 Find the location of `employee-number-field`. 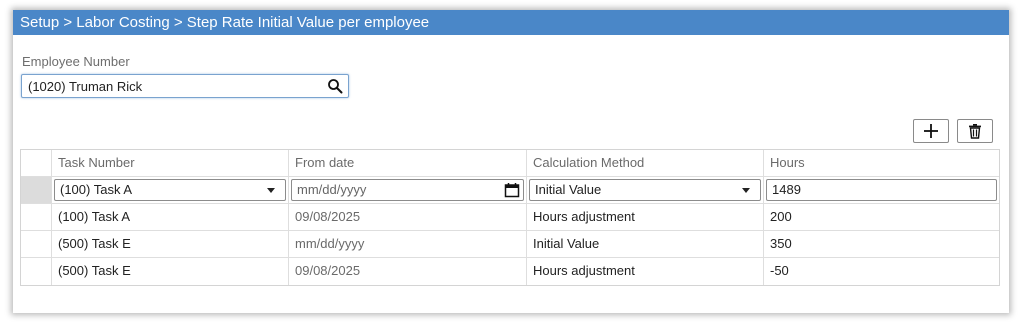

employee-number-field is located at coordinates (185, 86).